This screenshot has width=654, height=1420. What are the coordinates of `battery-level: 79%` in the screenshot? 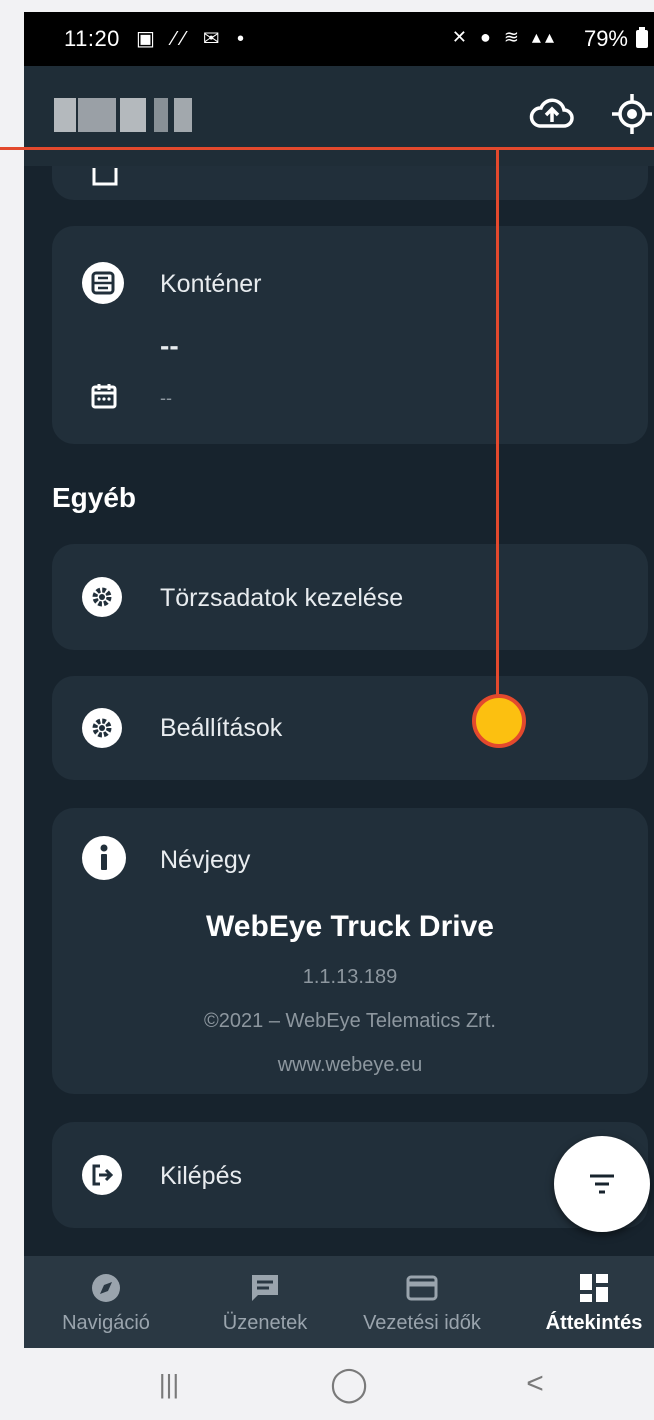 It's located at (605, 38).